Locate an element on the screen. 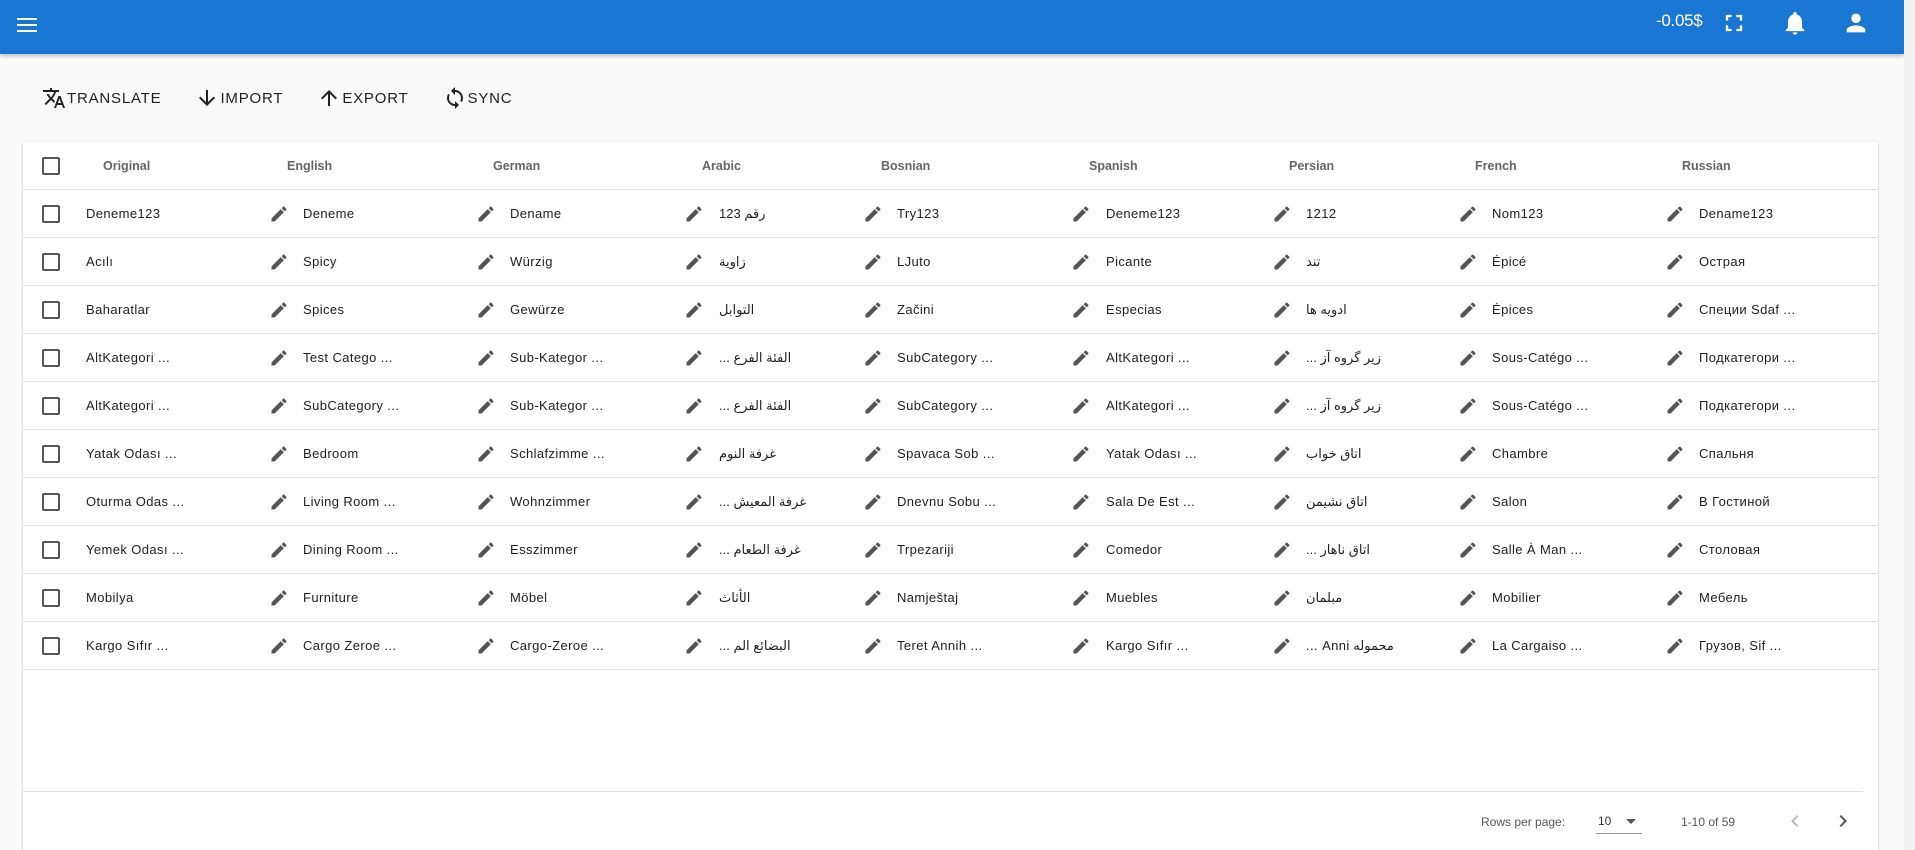 The width and height of the screenshot is (1915, 850). column-header-arabic: Arabic is located at coordinates (721, 166).